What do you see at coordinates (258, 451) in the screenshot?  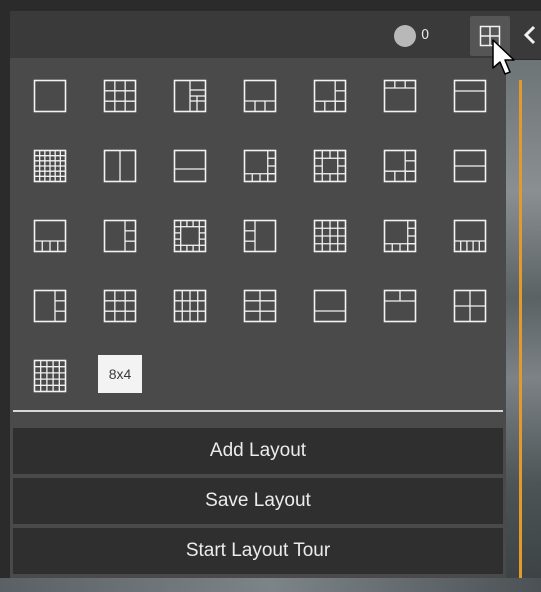 I see `add-layout-button: Add Layout` at bounding box center [258, 451].